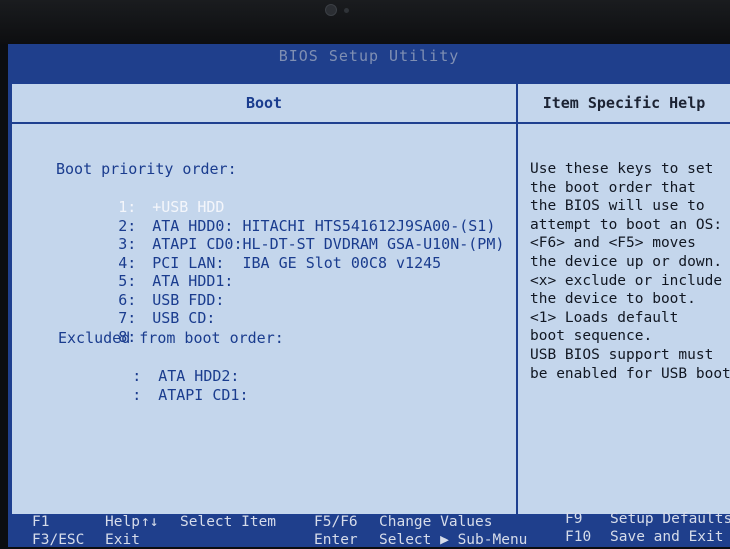  What do you see at coordinates (622, 354) in the screenshot?
I see `help-line: USB BIOS support must` at bounding box center [622, 354].